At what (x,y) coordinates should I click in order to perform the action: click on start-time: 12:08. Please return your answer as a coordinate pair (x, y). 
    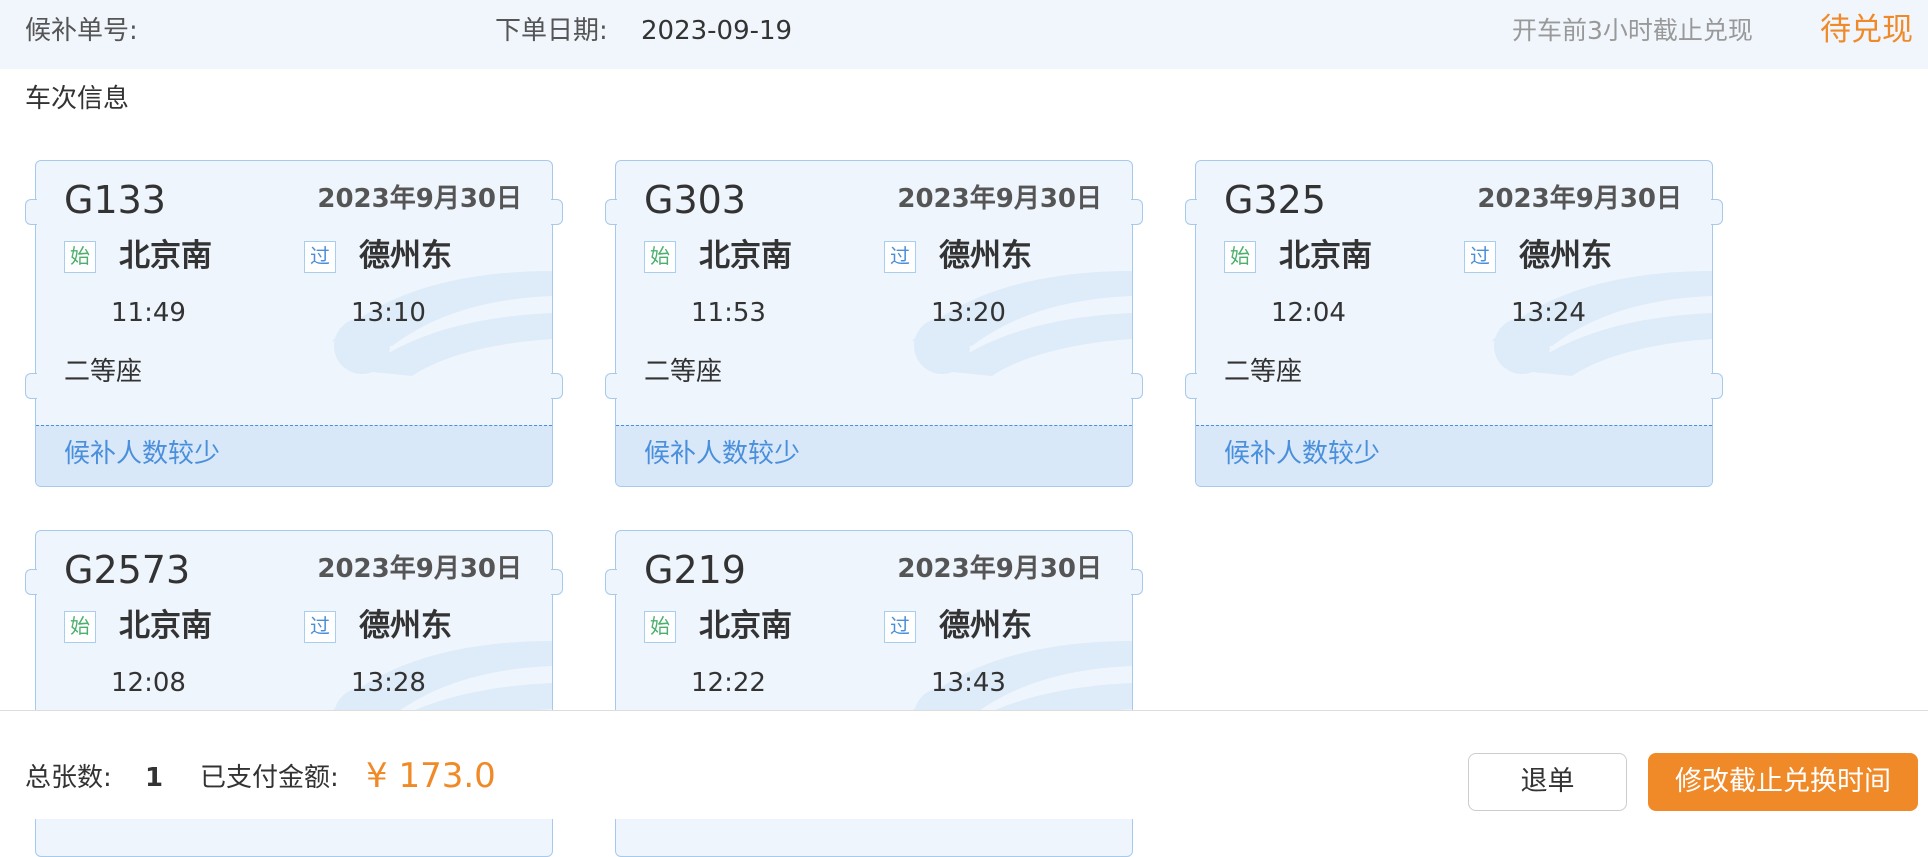
    Looking at the image, I should click on (148, 683).